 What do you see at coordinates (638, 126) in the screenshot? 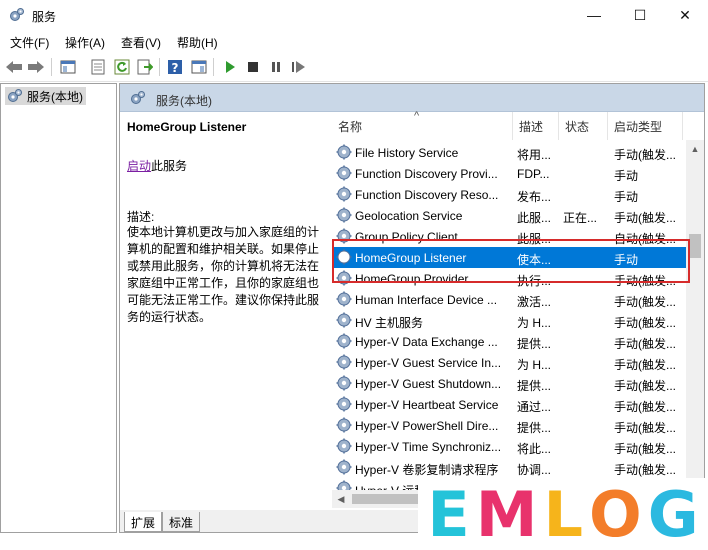
I see `column-header-startup-type-label: 启动类型` at bounding box center [638, 126].